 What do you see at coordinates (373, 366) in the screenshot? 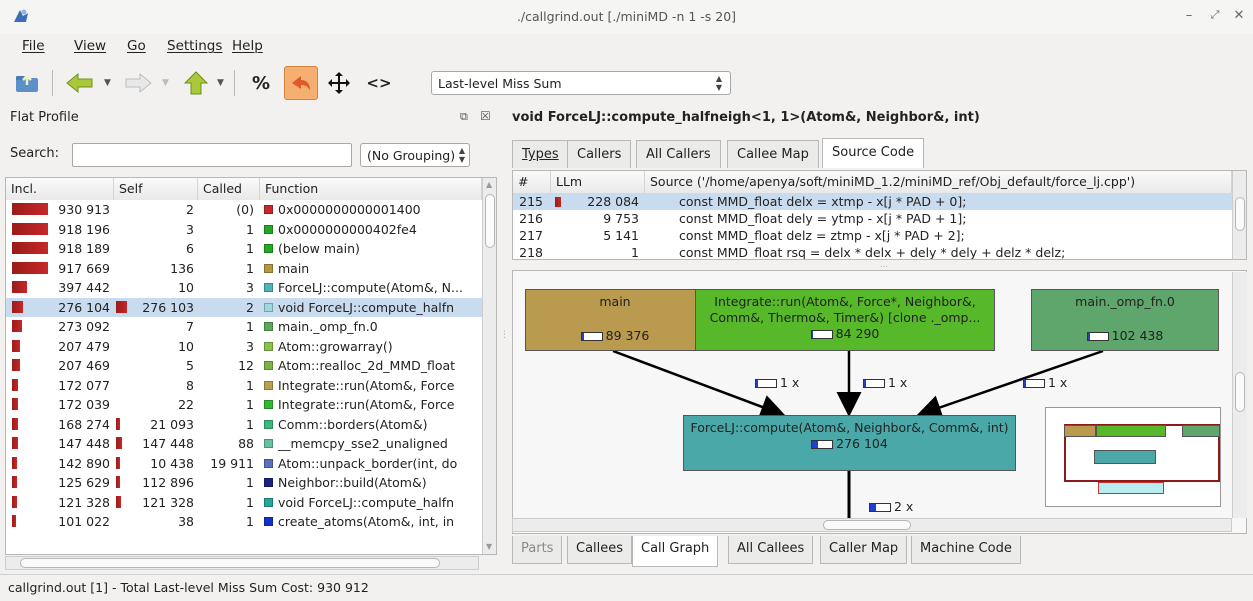
I see `function-cell: Atom::realloc_2d_MMD_float` at bounding box center [373, 366].